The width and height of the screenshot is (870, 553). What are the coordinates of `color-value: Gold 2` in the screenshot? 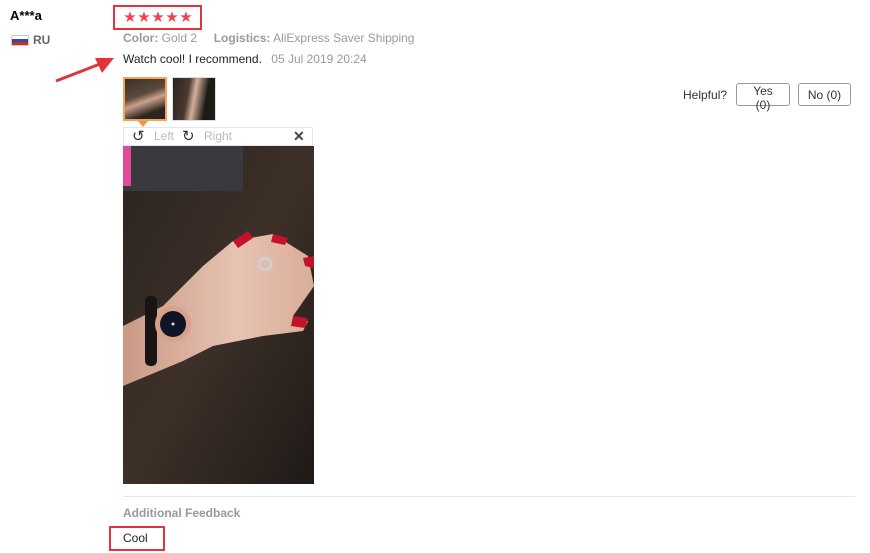 It's located at (179, 38).